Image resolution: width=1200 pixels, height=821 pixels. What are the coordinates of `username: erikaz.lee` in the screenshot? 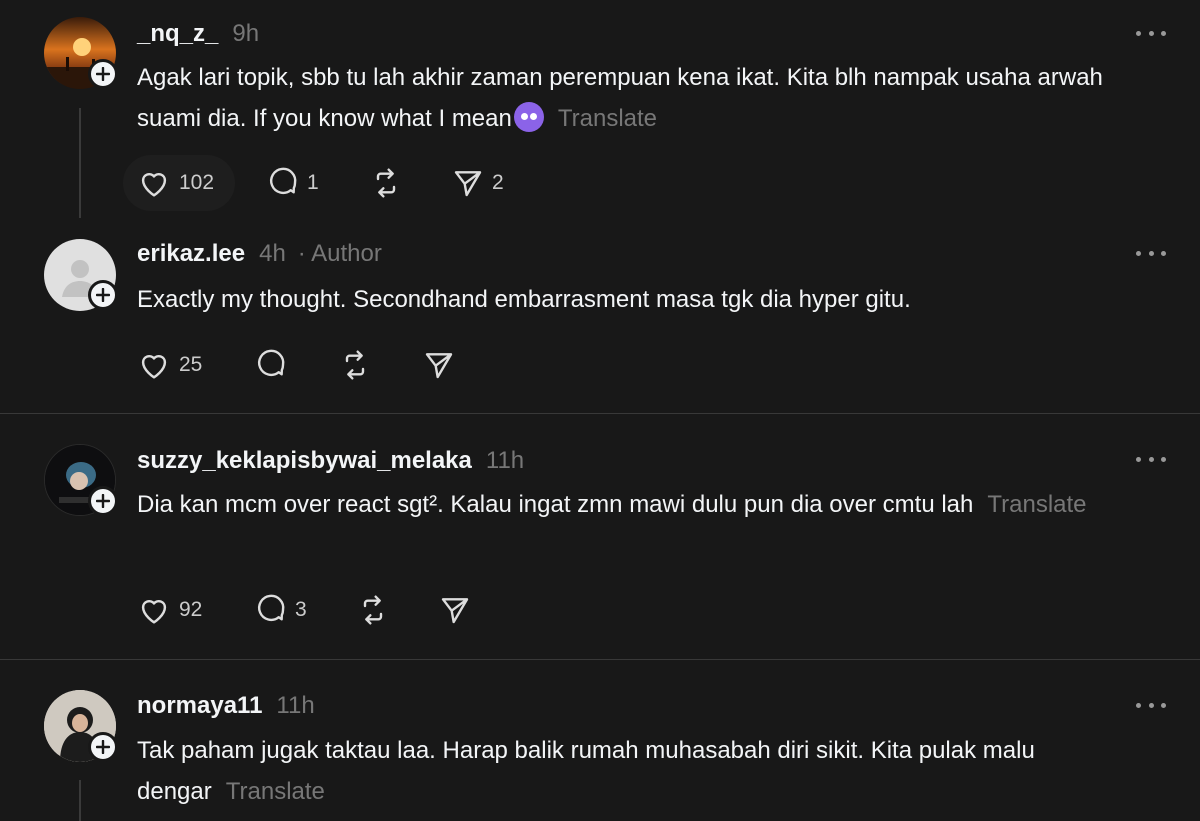 It's located at (191, 253).